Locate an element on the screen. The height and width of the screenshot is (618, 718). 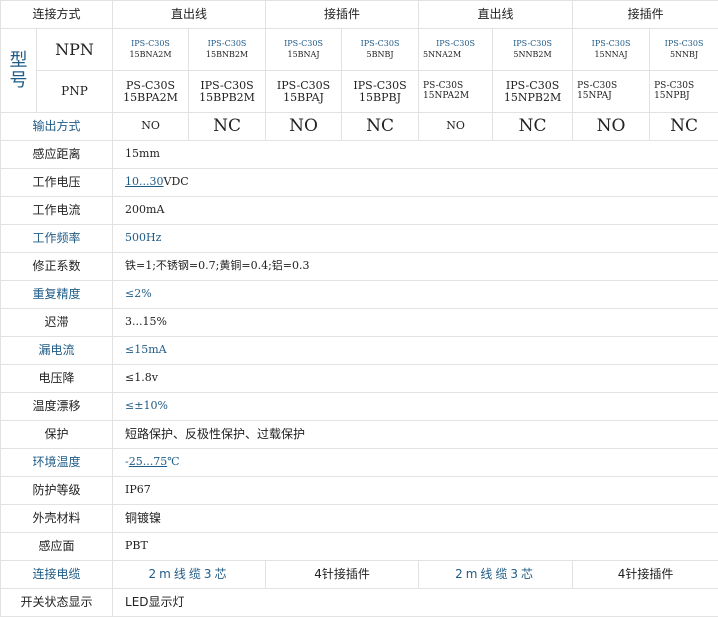
spec-row: 工作电流 200mA is located at coordinates (359, 210).